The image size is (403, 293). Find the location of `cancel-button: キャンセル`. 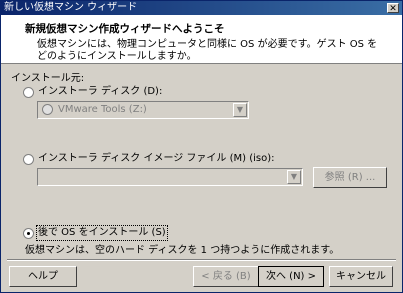

cancel-button: キャンセル is located at coordinates (361, 276).